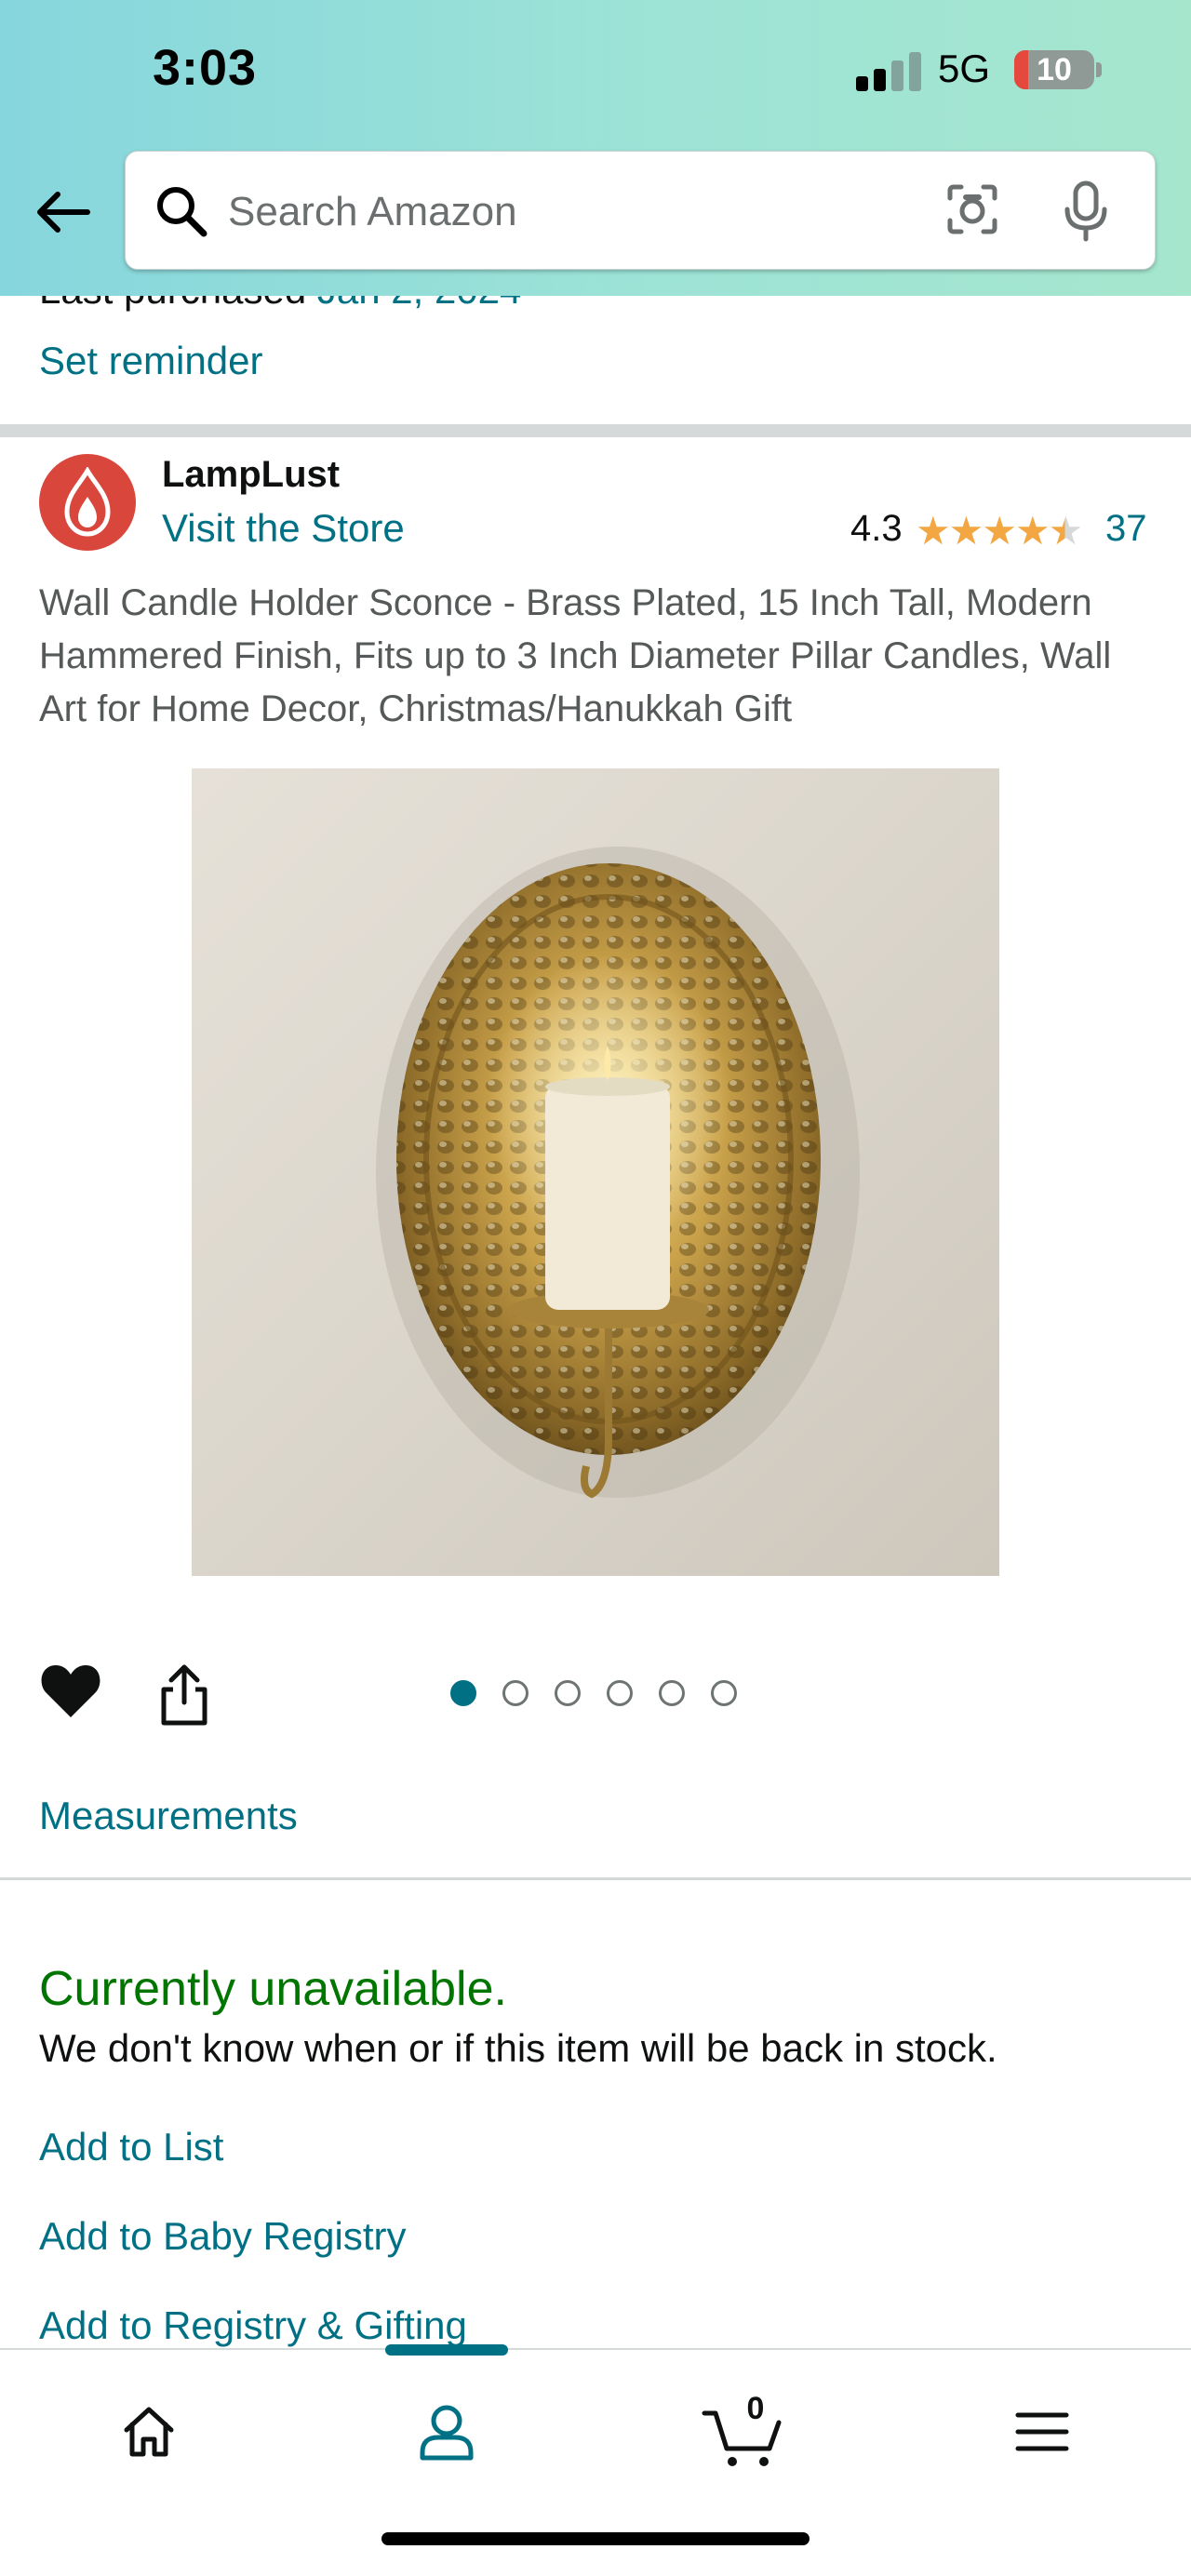 The width and height of the screenshot is (1191, 2576). What do you see at coordinates (372, 212) in the screenshot?
I see `search-input: Search Amazon` at bounding box center [372, 212].